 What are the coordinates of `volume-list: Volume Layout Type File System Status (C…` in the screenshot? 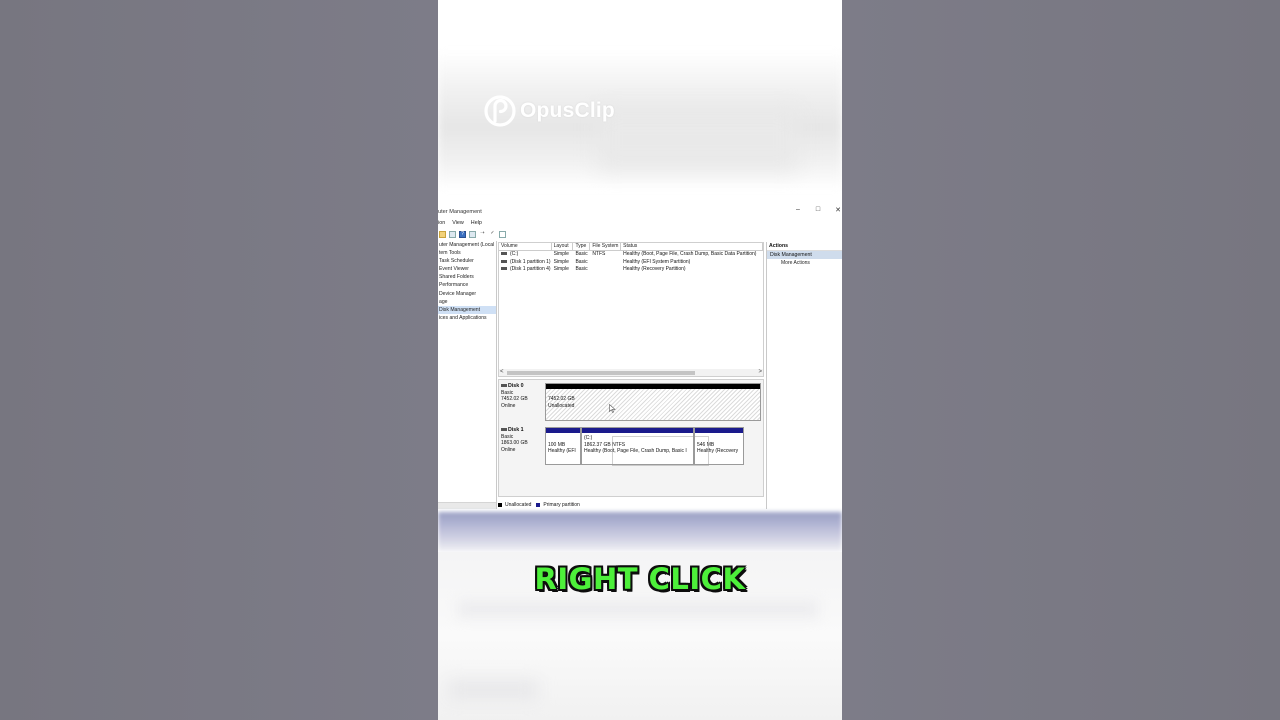 It's located at (631, 309).